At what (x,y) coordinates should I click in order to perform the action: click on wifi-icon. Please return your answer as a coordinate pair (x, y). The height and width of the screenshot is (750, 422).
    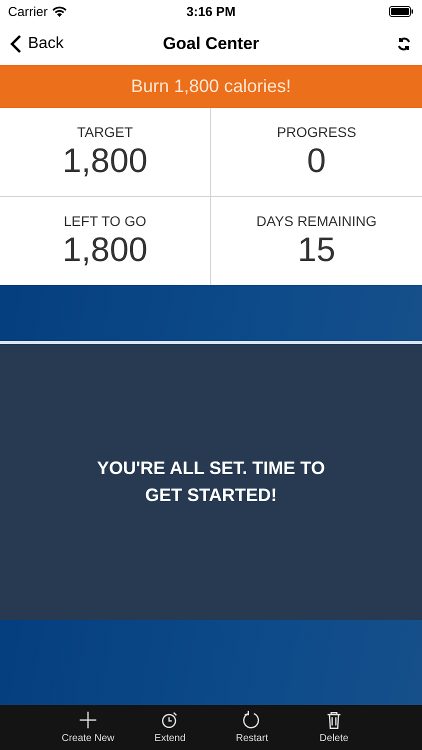
    Looking at the image, I should click on (59, 11).